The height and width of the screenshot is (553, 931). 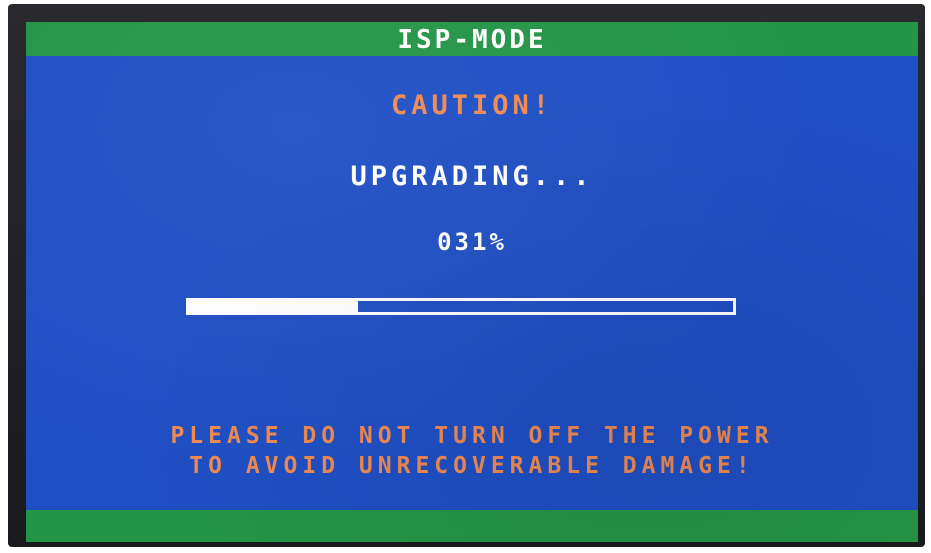 I want to click on mode-title: ISP-MODE, so click(x=472, y=40).